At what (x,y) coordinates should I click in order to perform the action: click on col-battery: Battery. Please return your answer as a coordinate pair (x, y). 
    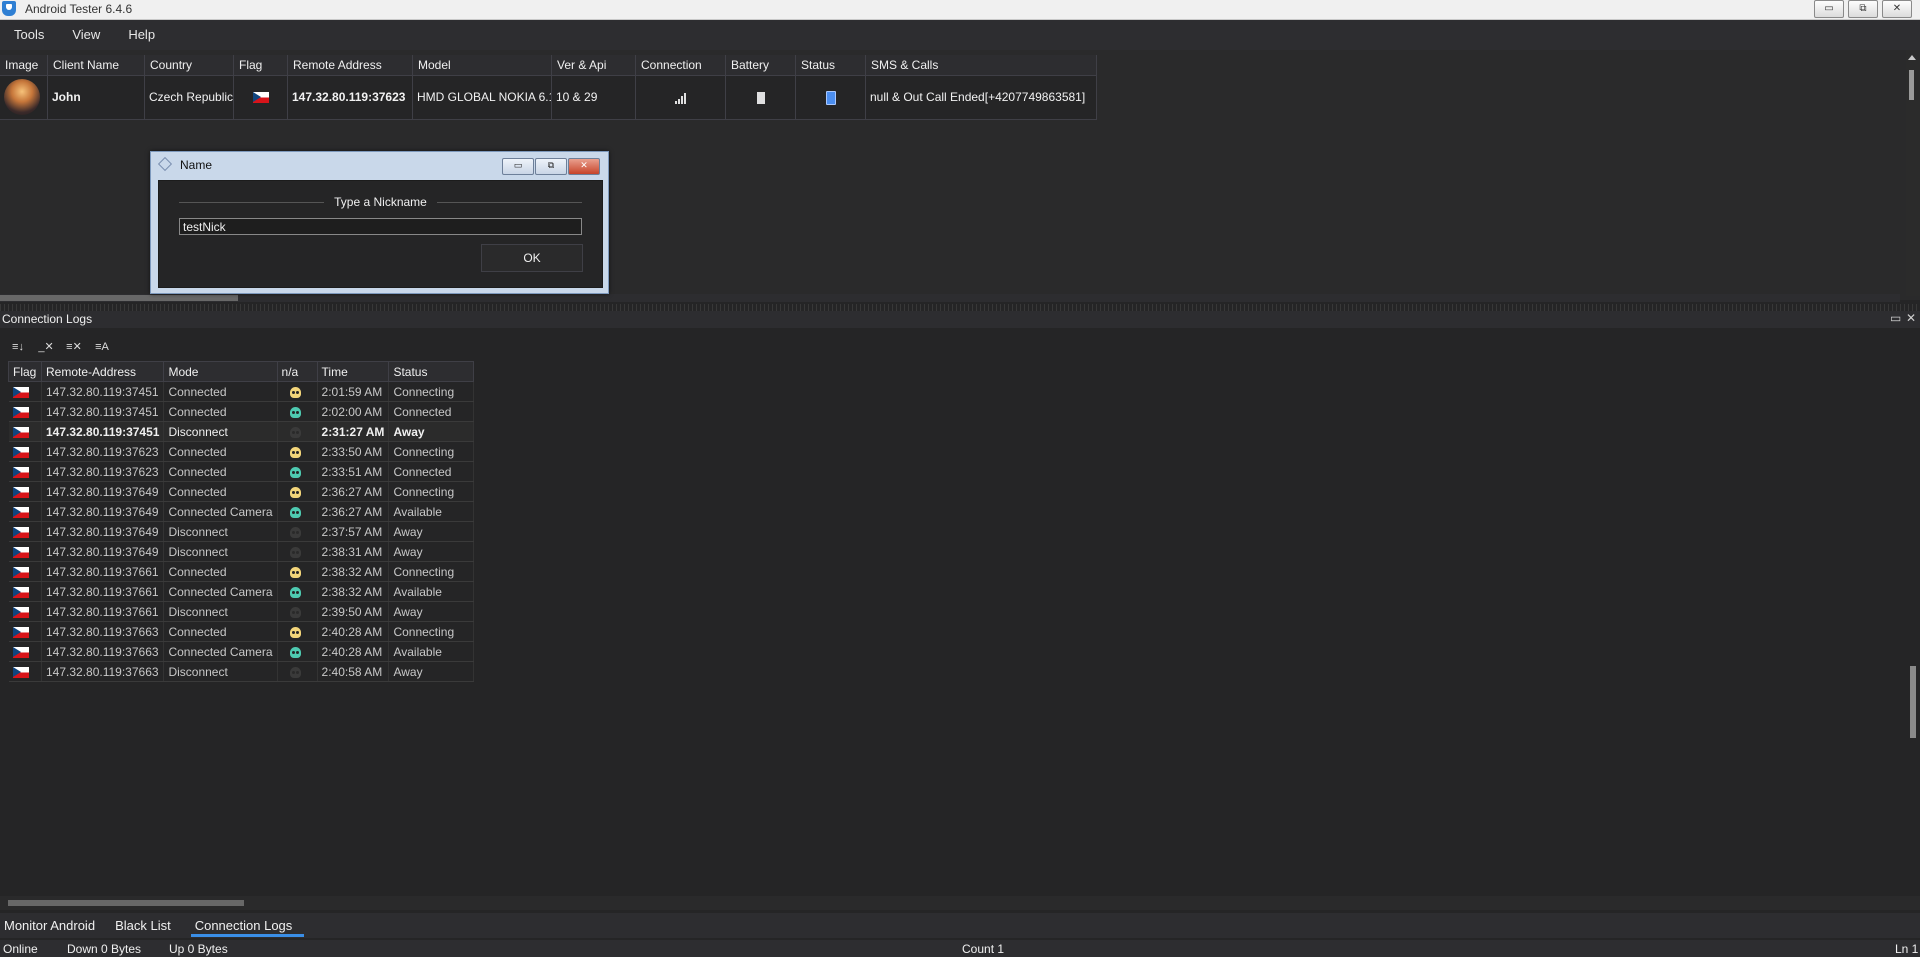
    Looking at the image, I should click on (761, 65).